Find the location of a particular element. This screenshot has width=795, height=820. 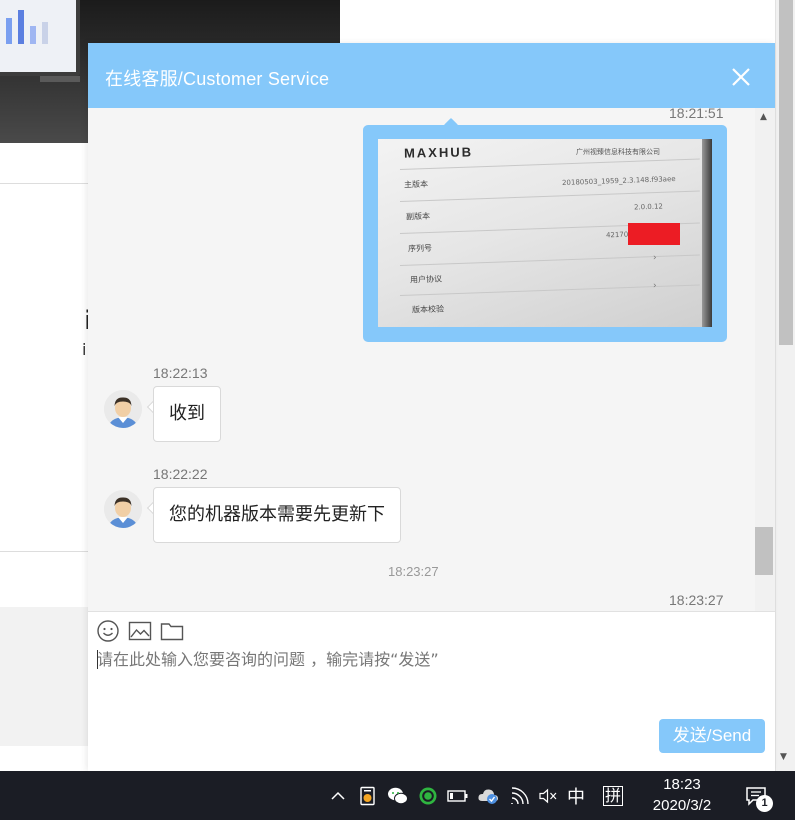

folder-icon is located at coordinates (172, 632).